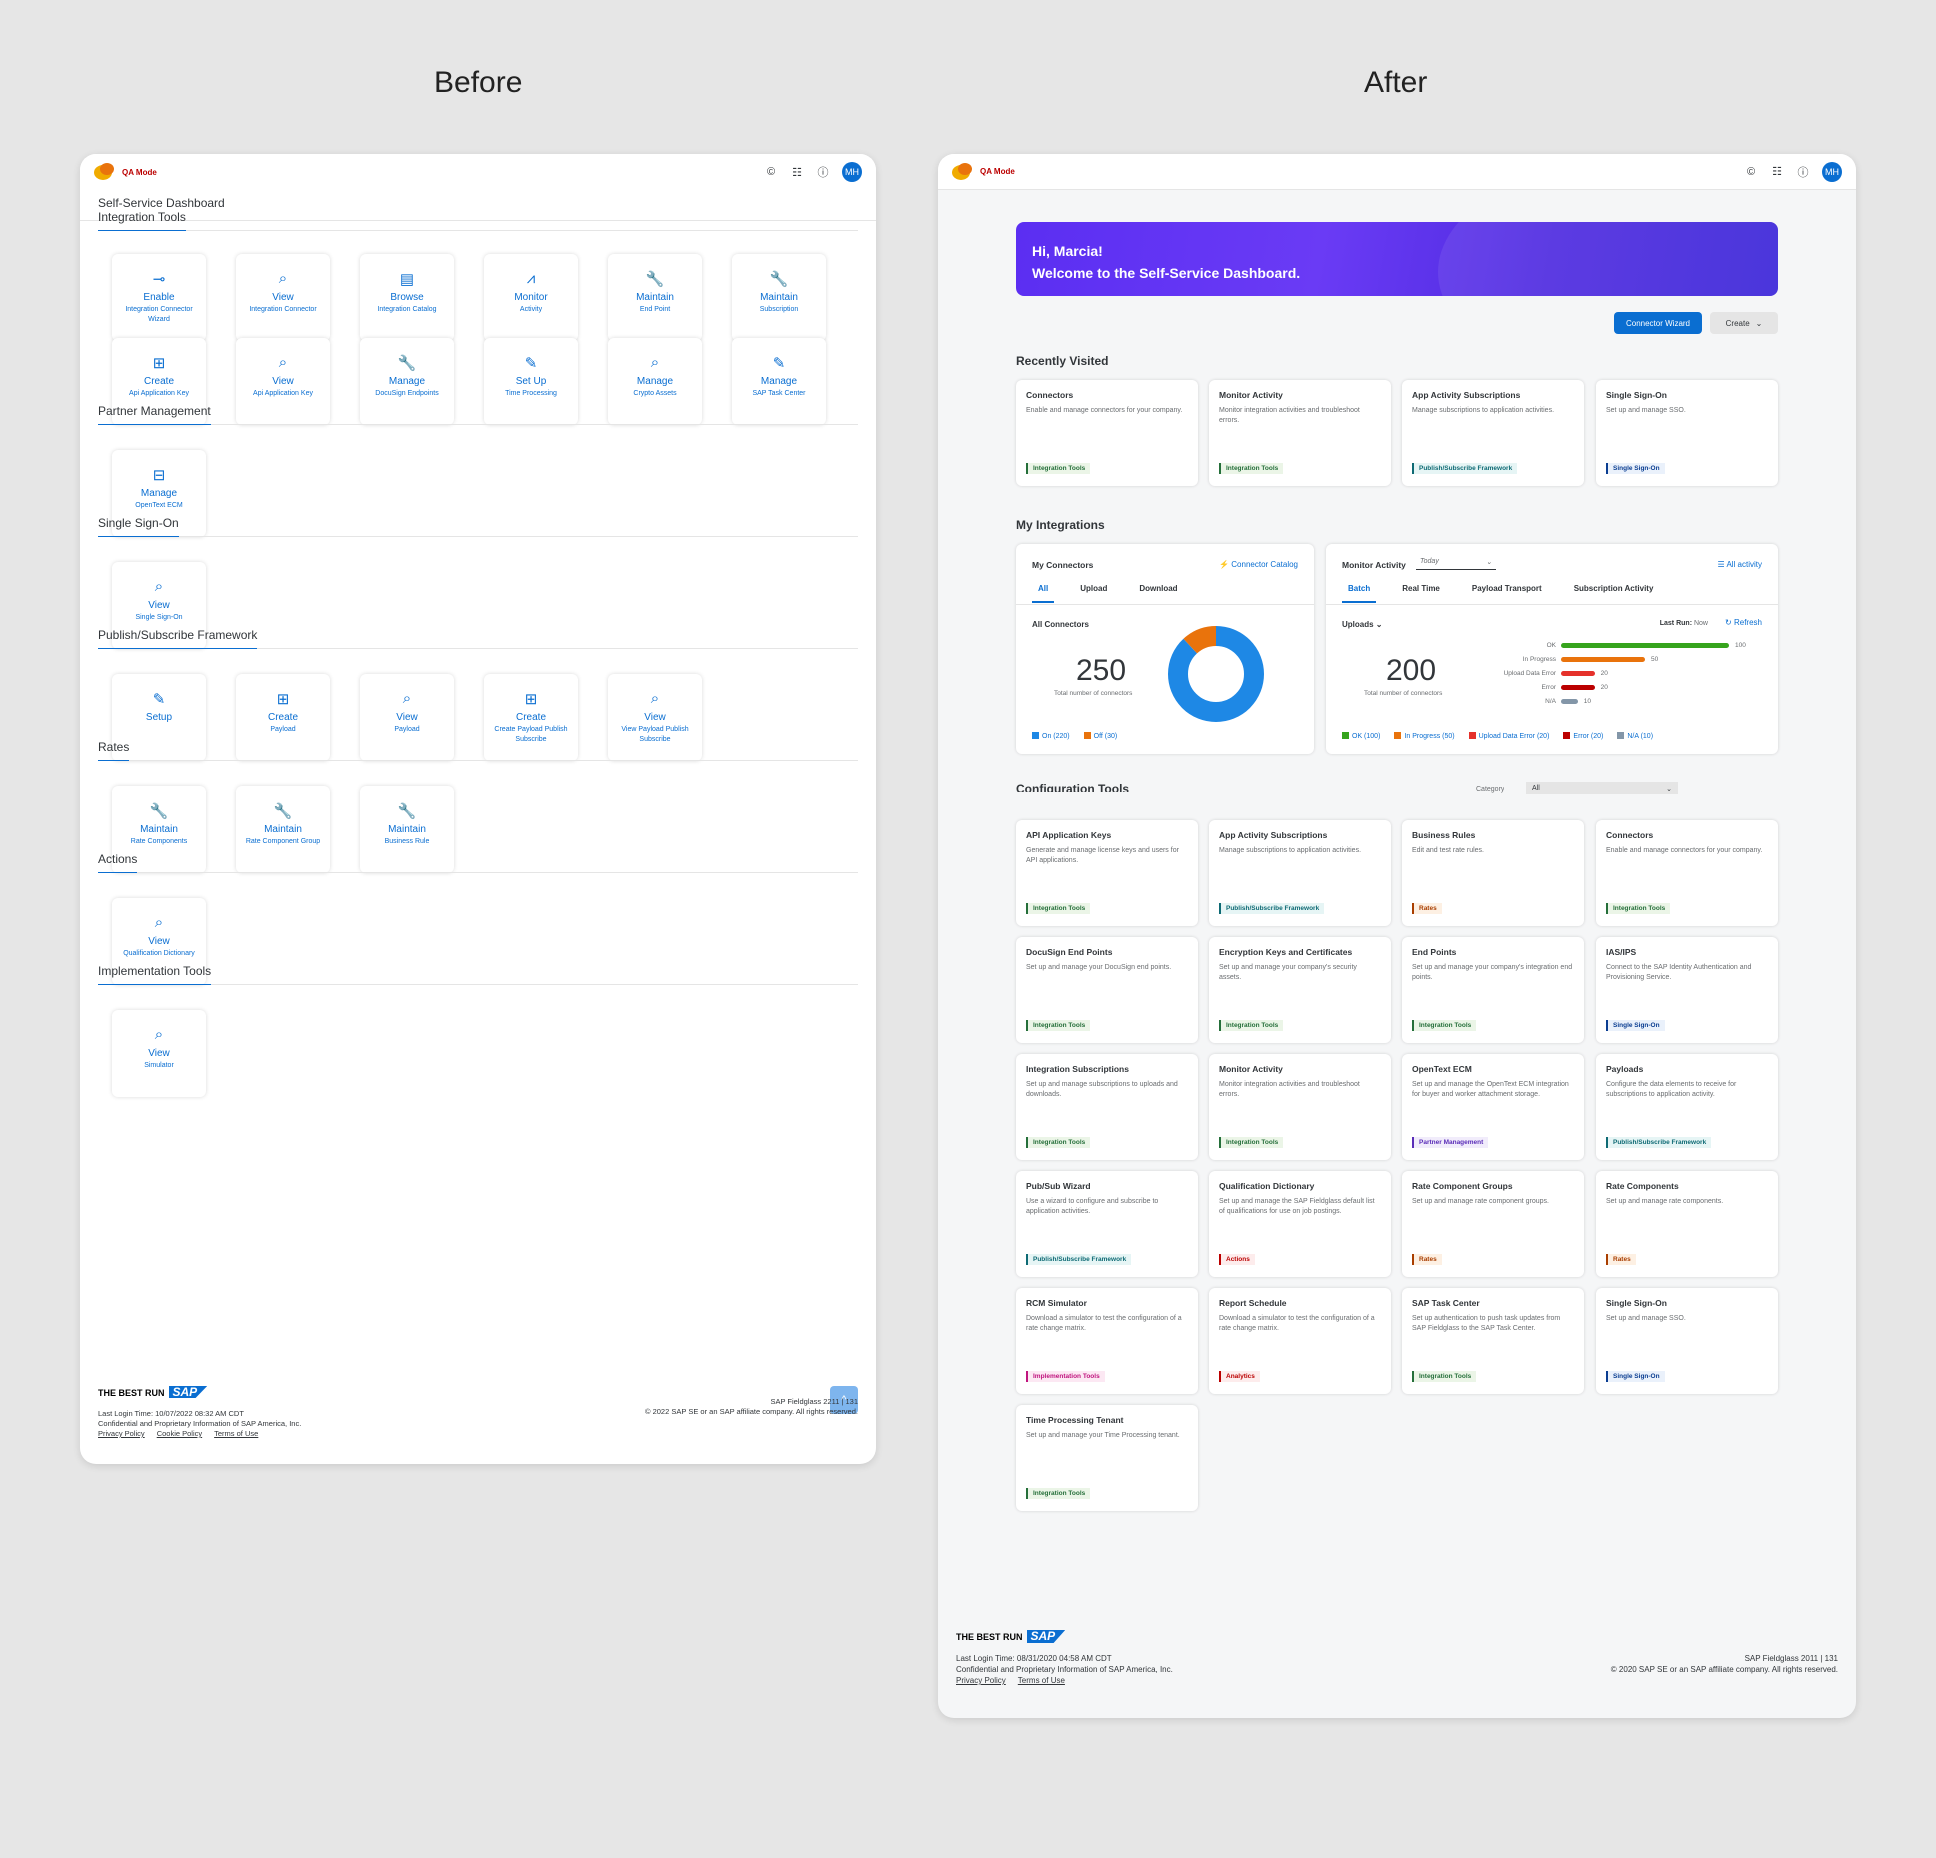  Describe the element at coordinates (1739, 564) in the screenshot. I see `all-activity-link: ☰ All activity` at that location.